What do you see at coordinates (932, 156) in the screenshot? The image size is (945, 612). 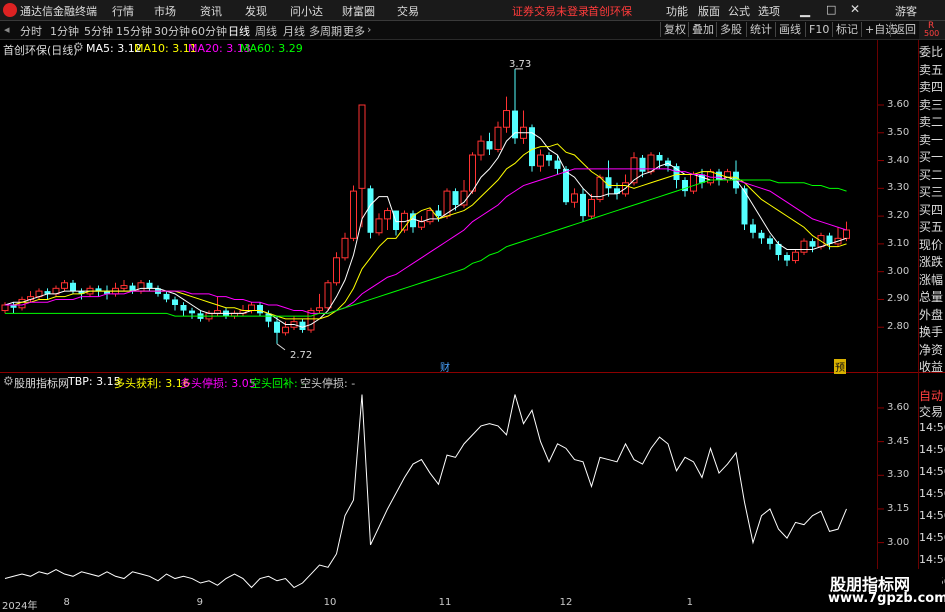 I see `side-item: 买一` at bounding box center [932, 156].